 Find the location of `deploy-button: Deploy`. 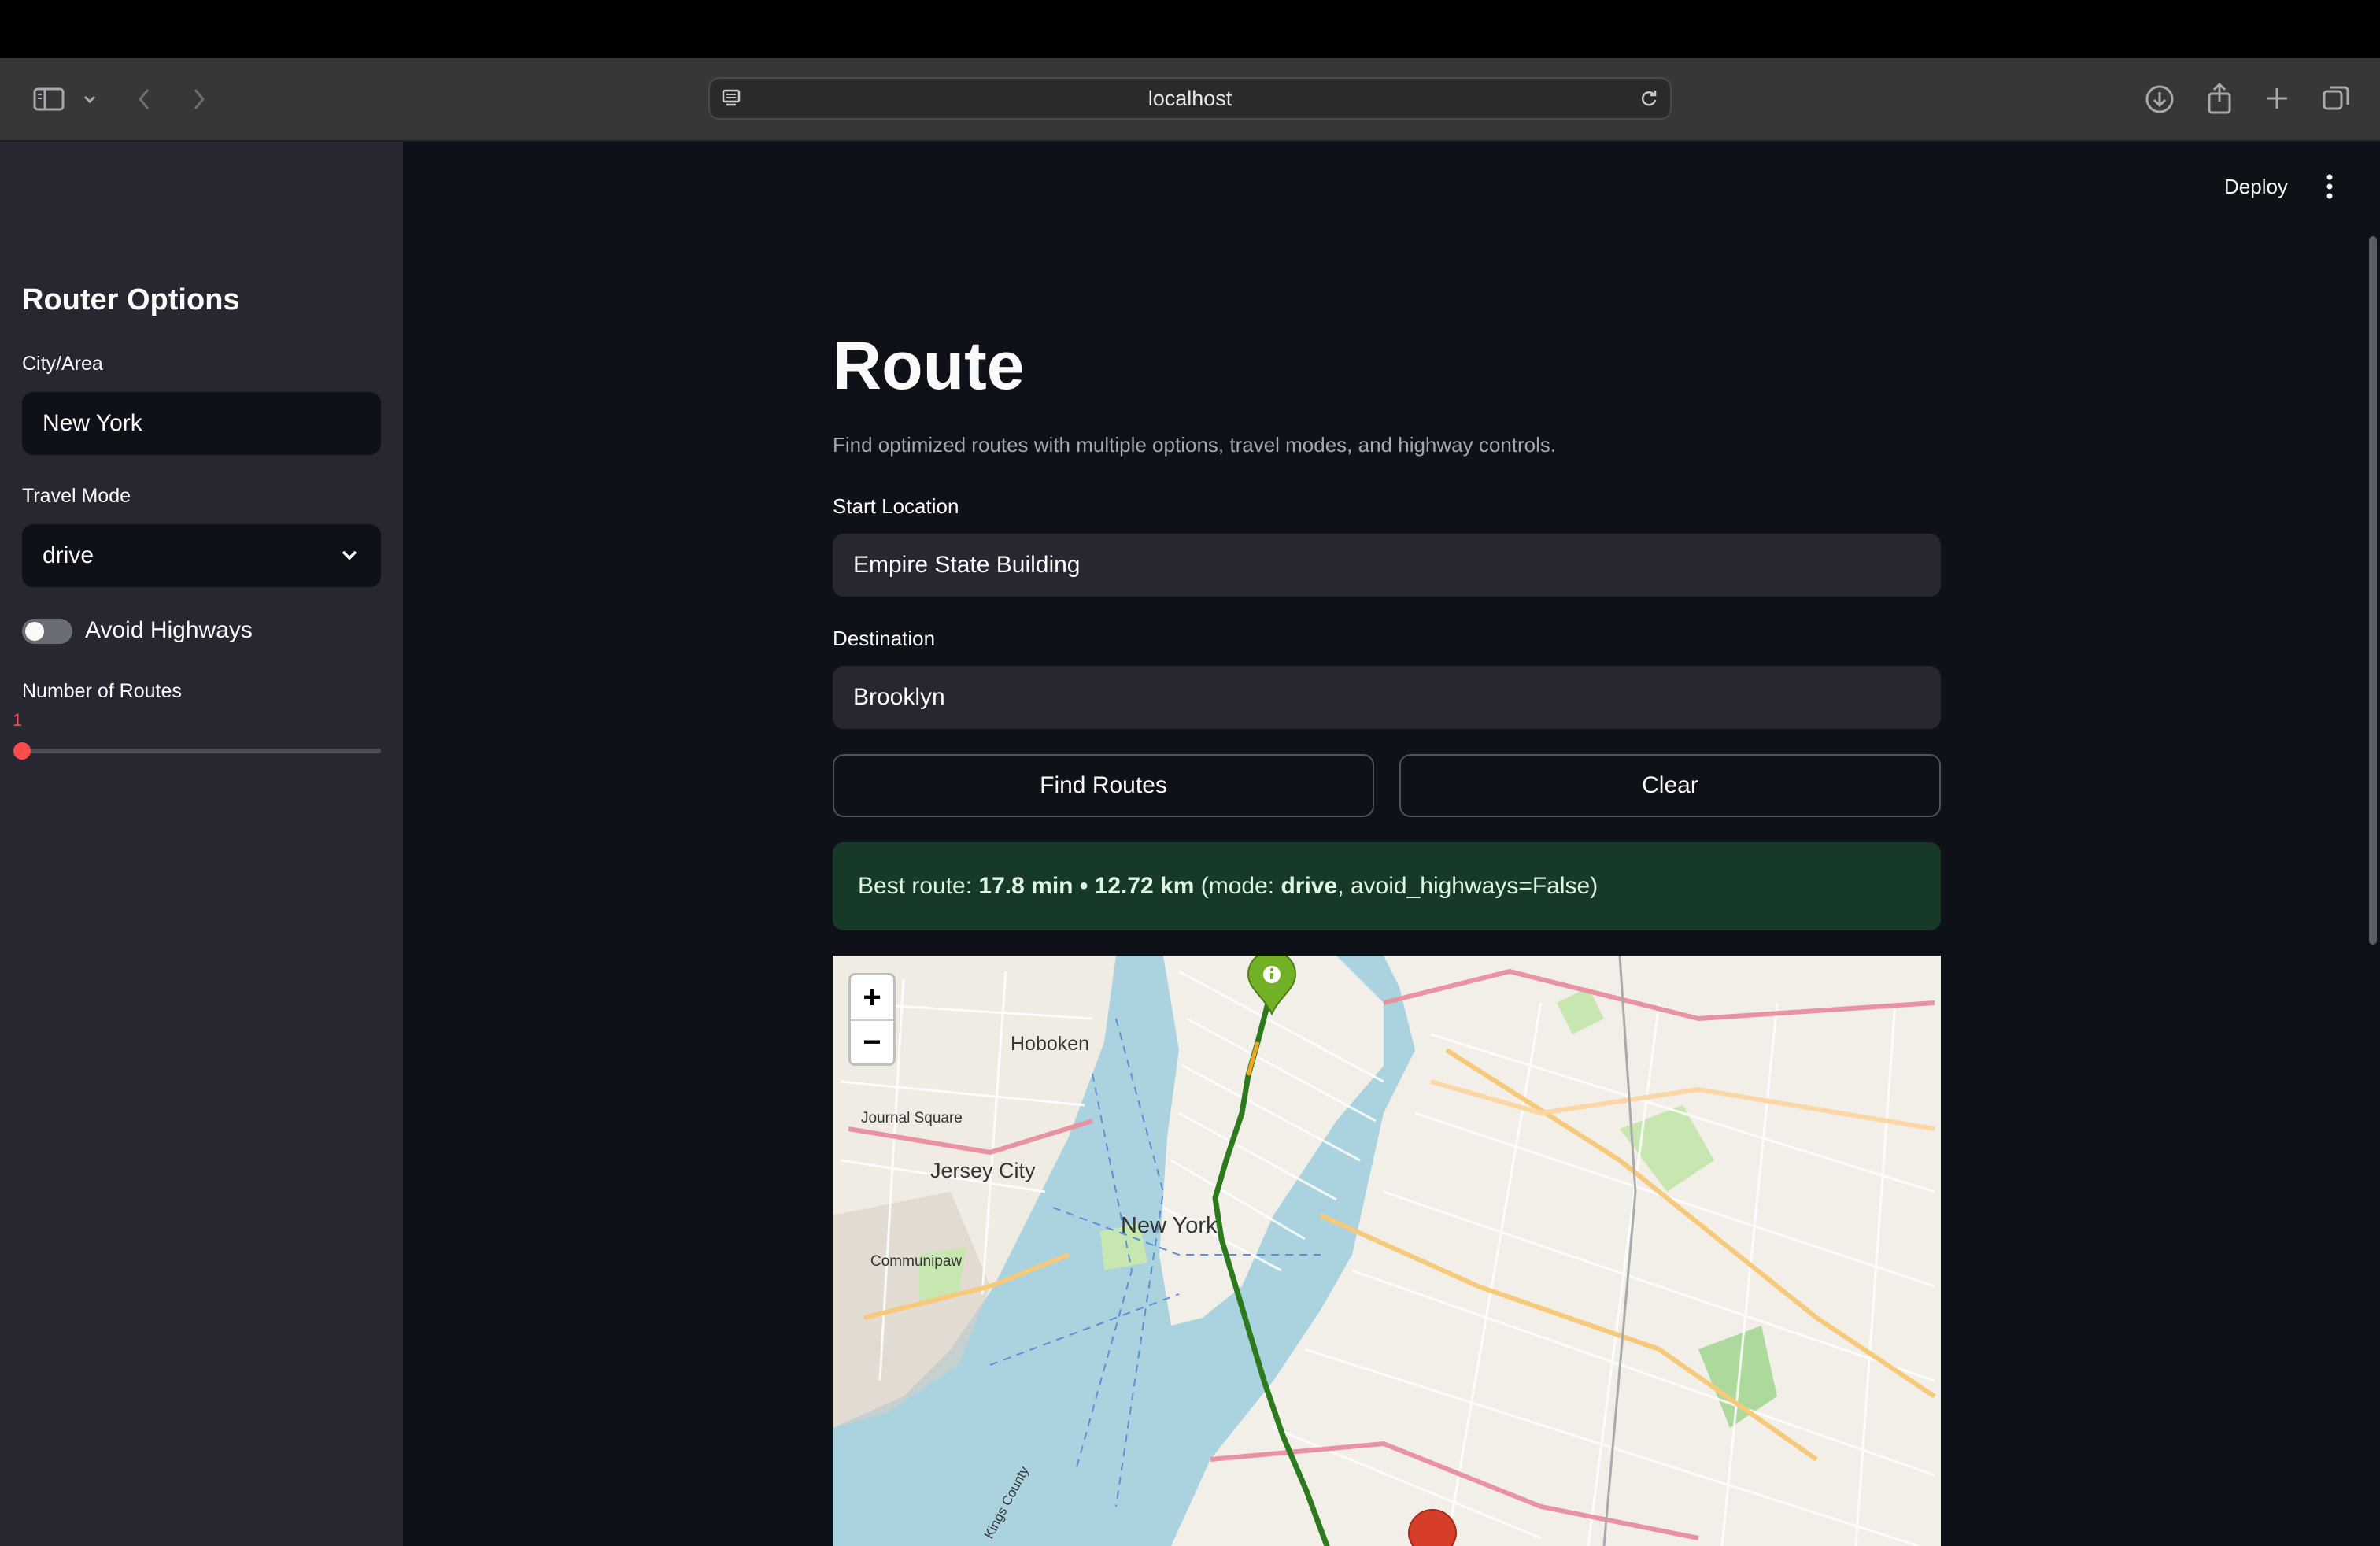

deploy-button: Deploy is located at coordinates (2256, 187).